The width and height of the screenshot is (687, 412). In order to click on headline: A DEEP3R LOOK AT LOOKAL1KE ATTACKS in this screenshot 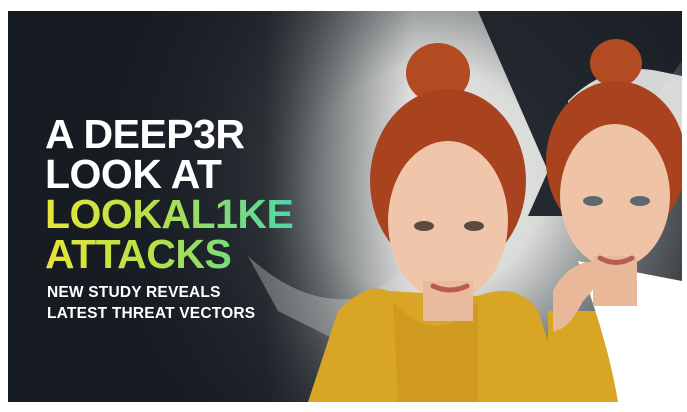, I will do `click(169, 193)`.